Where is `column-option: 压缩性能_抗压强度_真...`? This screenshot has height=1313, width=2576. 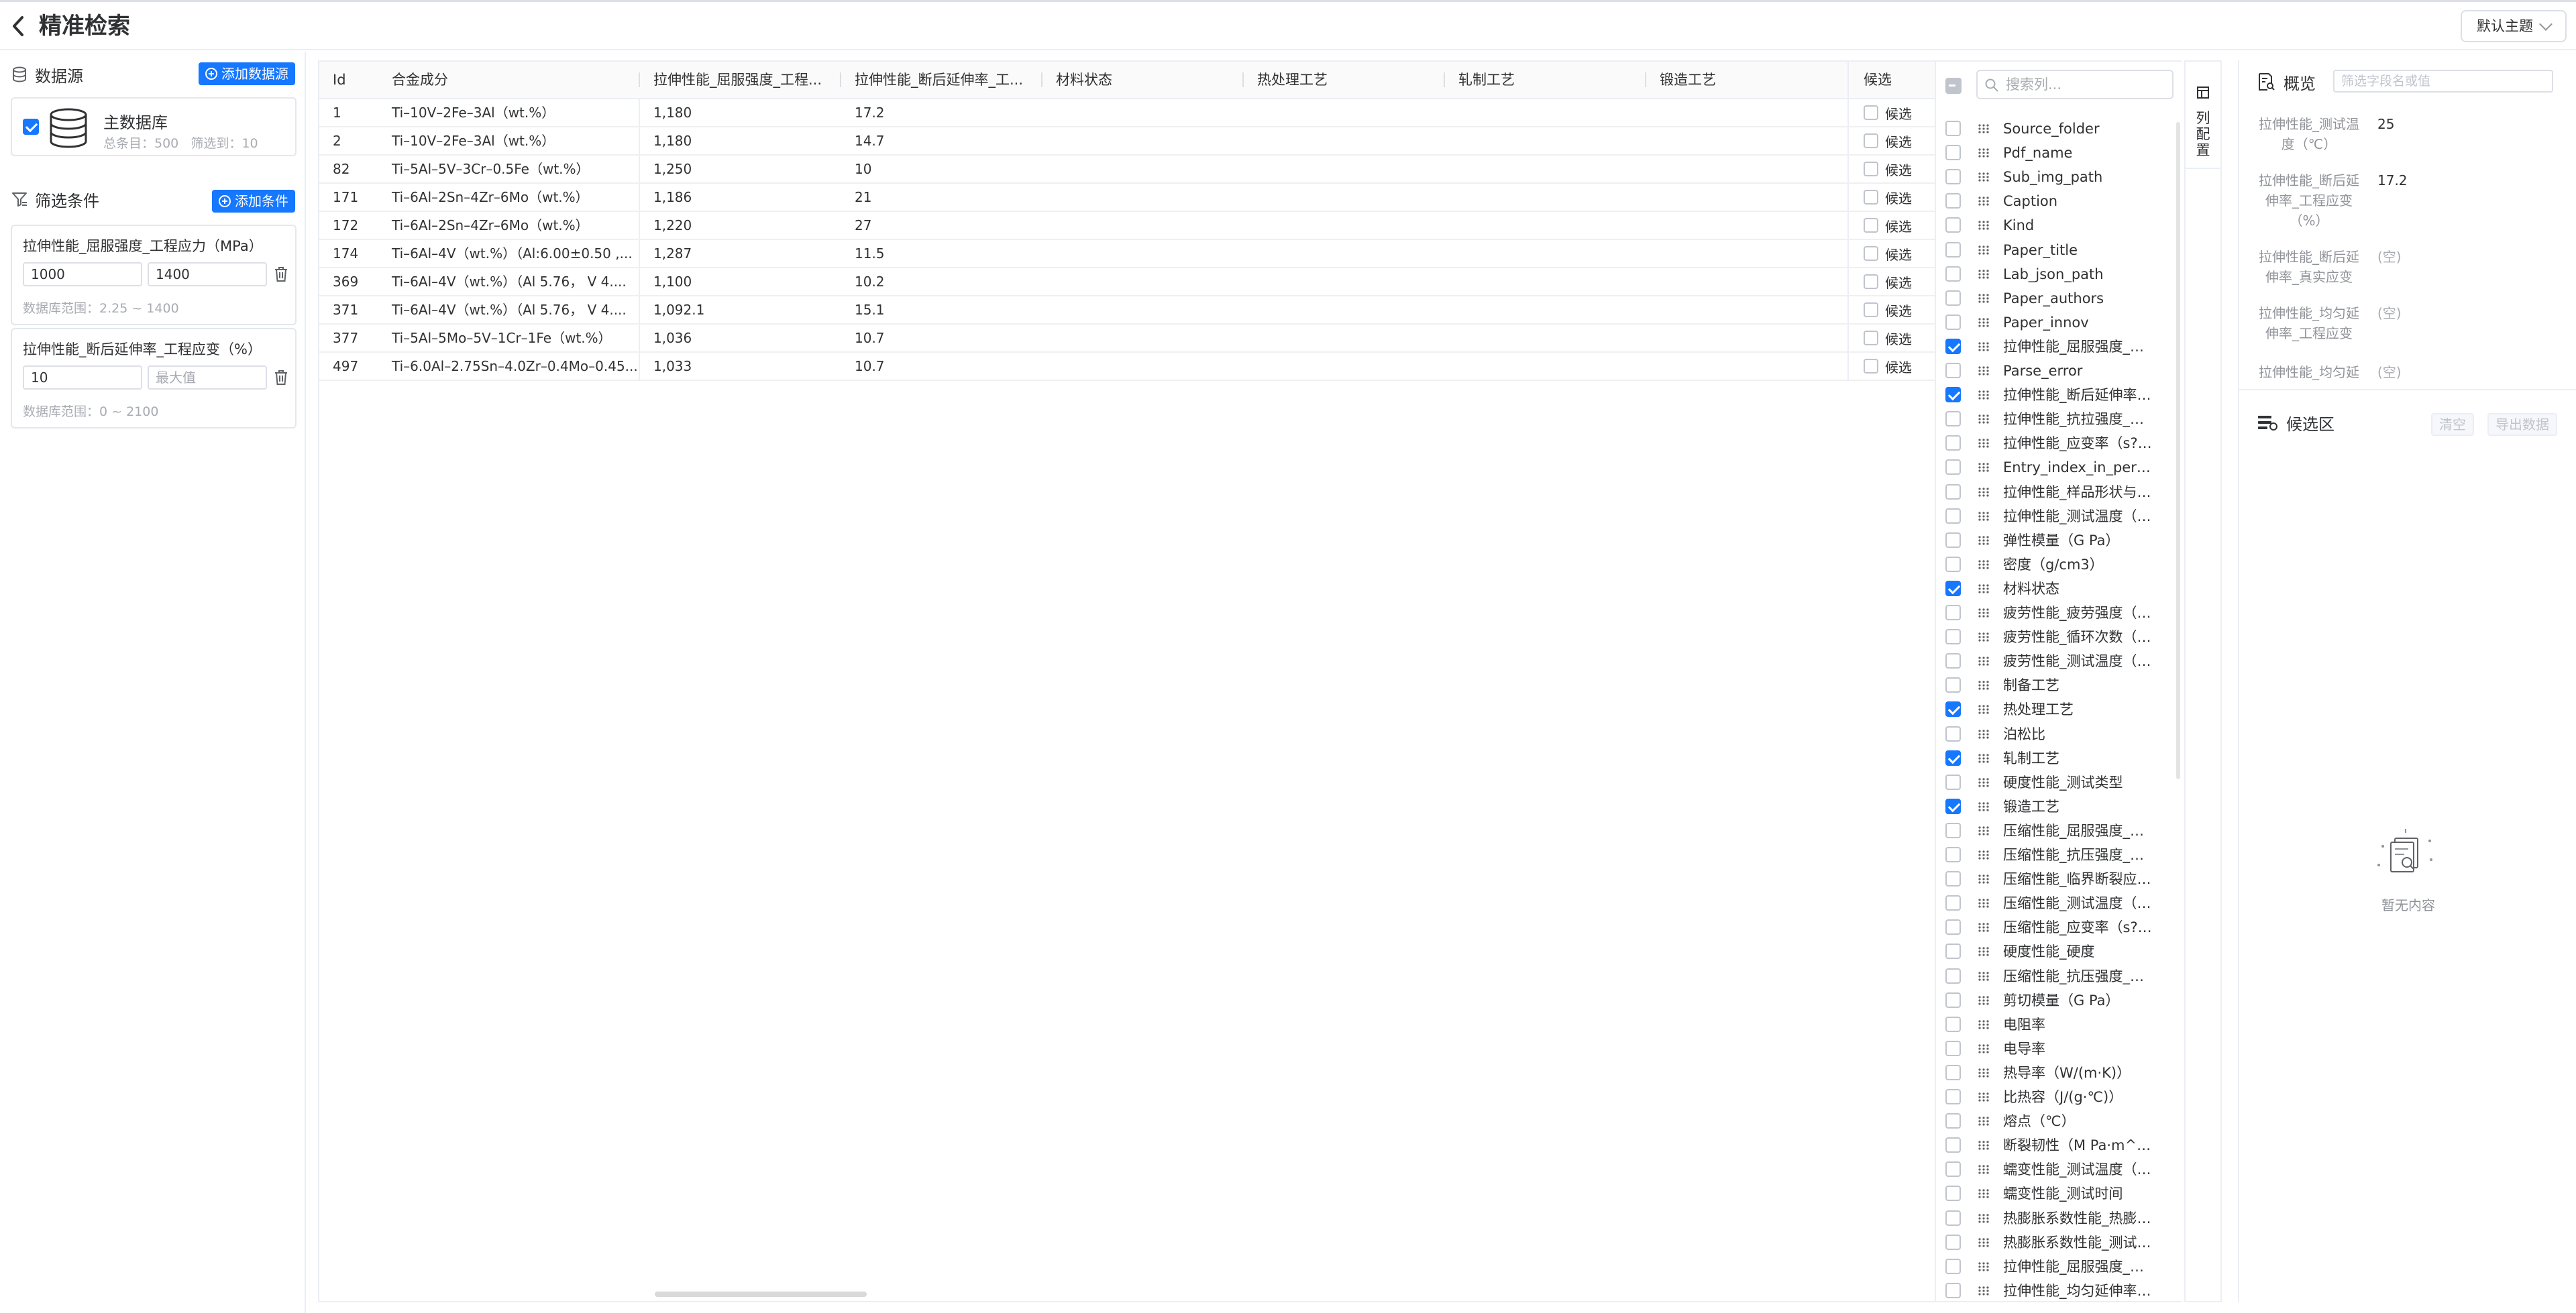
column-option: 压缩性能_抗压强度_真... is located at coordinates (2055, 976).